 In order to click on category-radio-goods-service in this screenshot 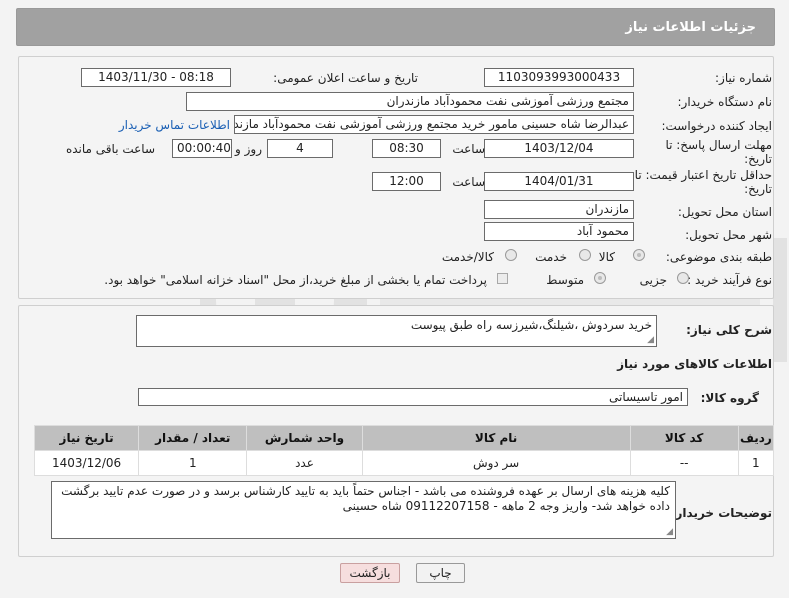, I will do `click(511, 255)`.